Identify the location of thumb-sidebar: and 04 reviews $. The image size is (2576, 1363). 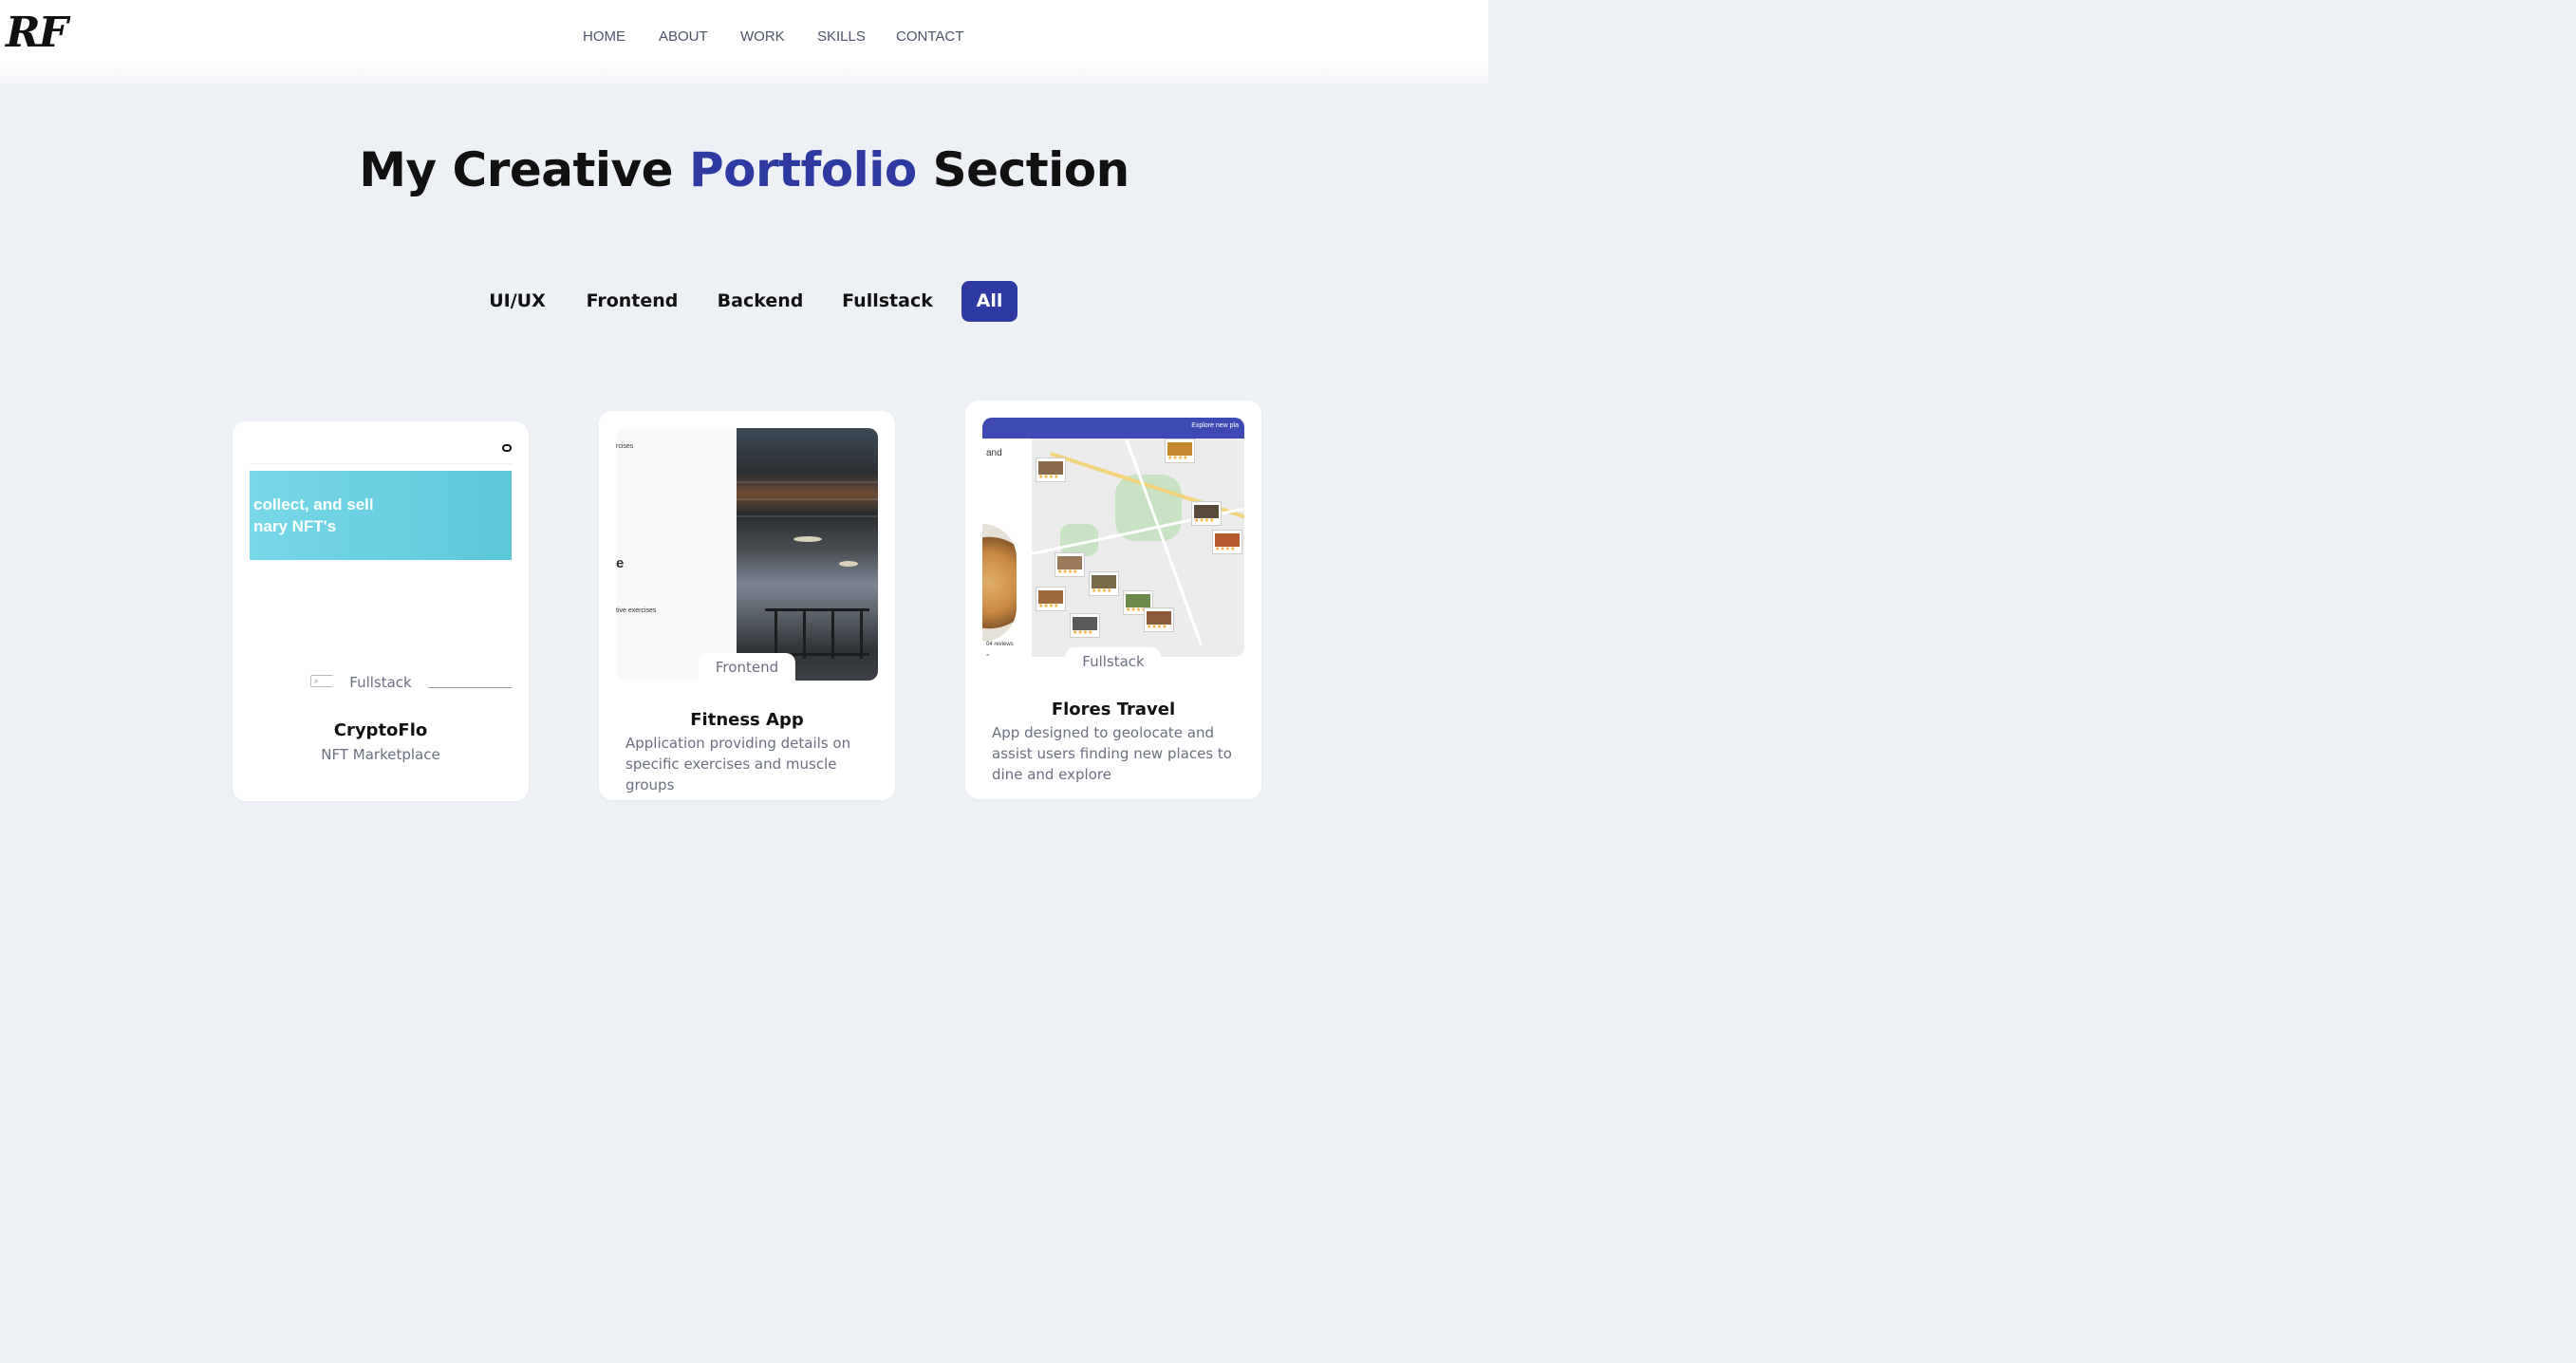
(1007, 548).